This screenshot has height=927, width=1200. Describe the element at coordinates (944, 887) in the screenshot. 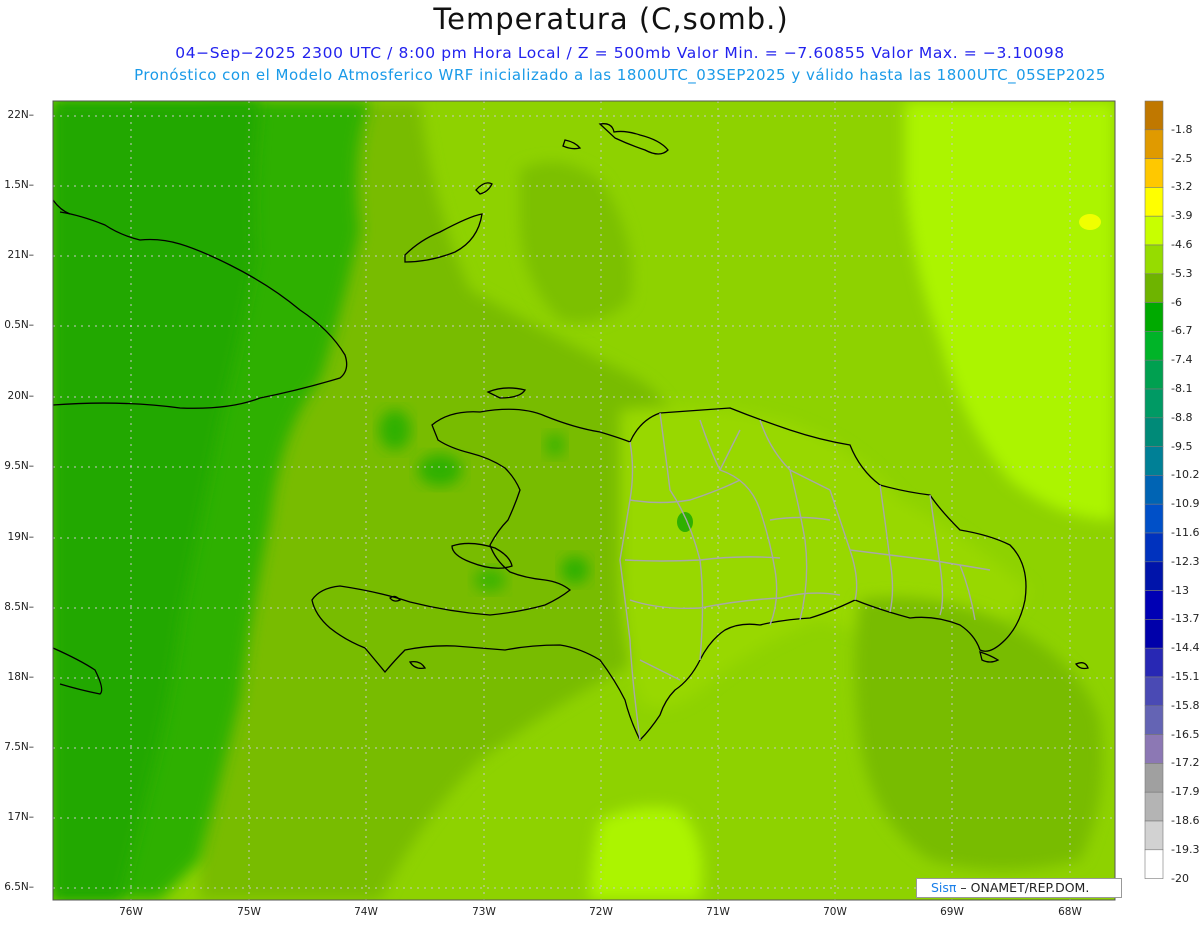

I see `sispi-logo: Sisπ` at that location.